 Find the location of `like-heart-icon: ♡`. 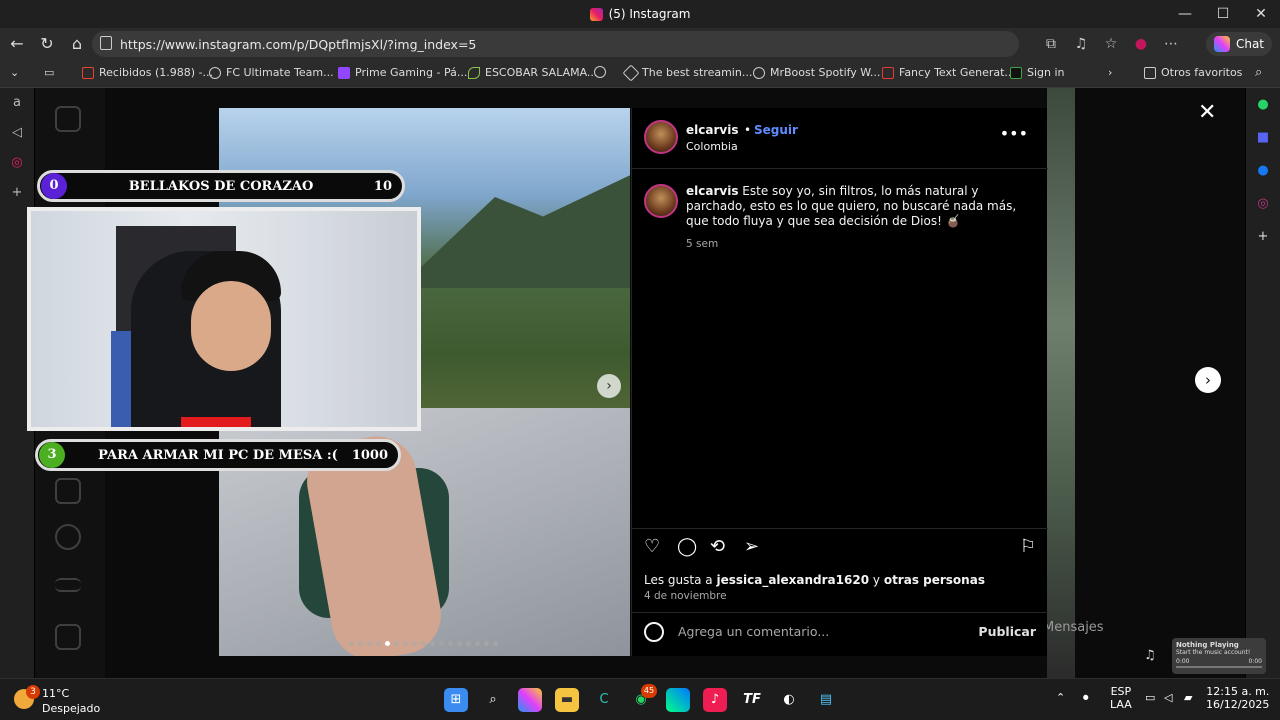

like-heart-icon: ♡ is located at coordinates (652, 546).